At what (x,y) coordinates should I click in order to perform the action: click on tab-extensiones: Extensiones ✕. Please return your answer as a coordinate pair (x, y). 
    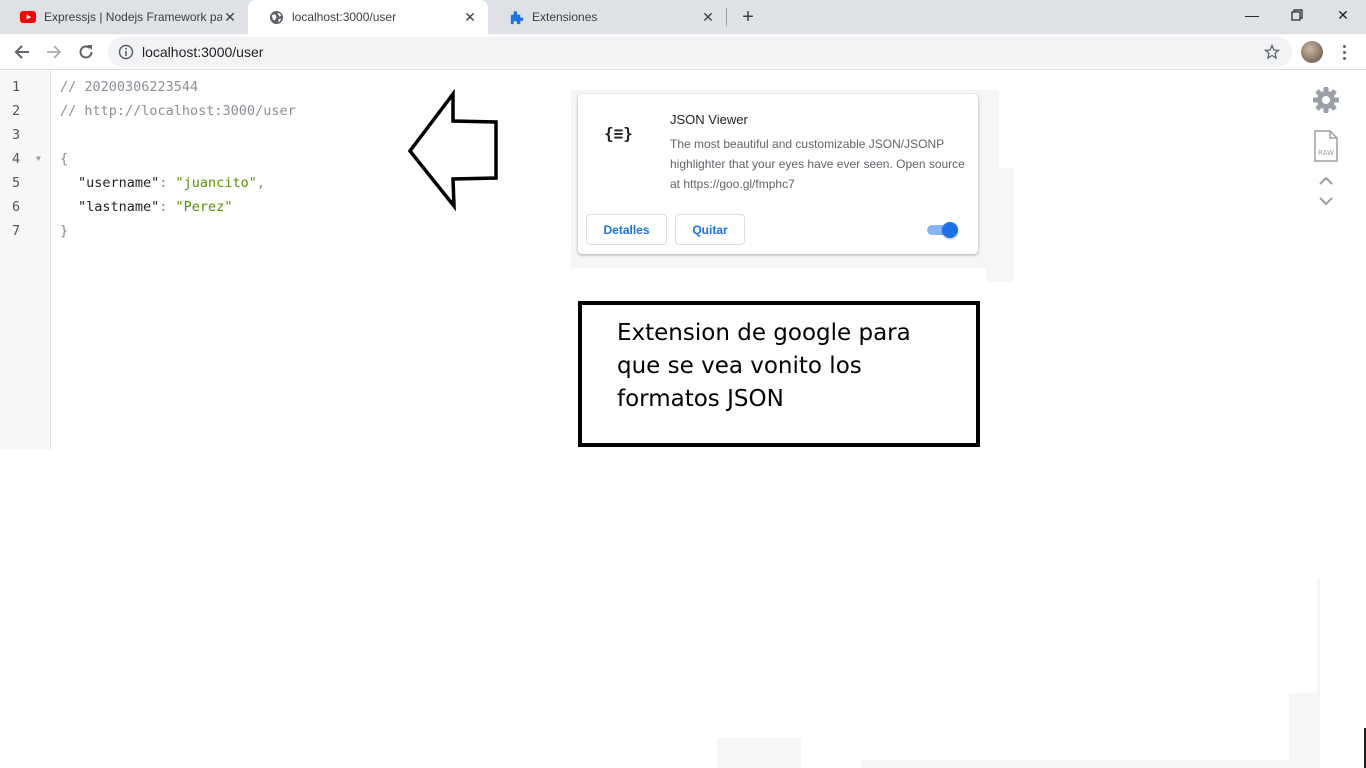
    Looking at the image, I should click on (607, 17).